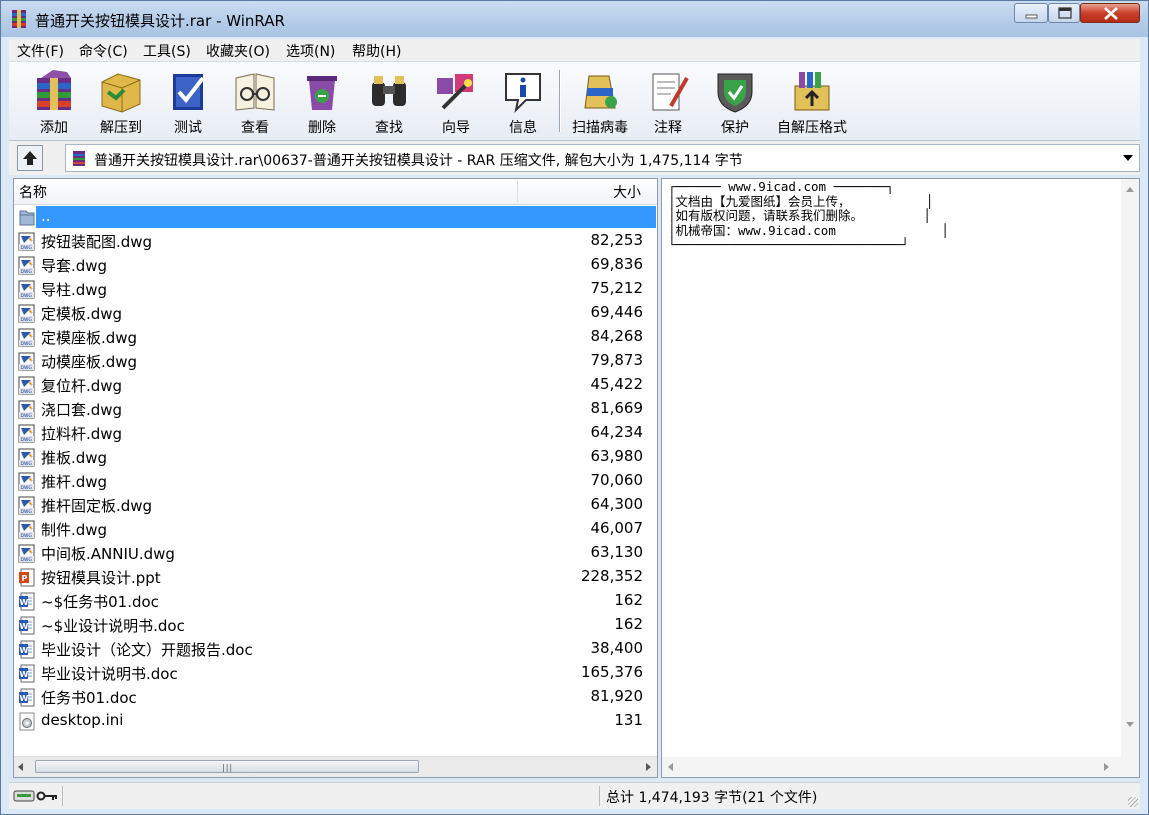 This screenshot has width=1149, height=815. Describe the element at coordinates (335, 529) in the screenshot. I see `file-row: DWG 制件.dwg 46,007` at that location.